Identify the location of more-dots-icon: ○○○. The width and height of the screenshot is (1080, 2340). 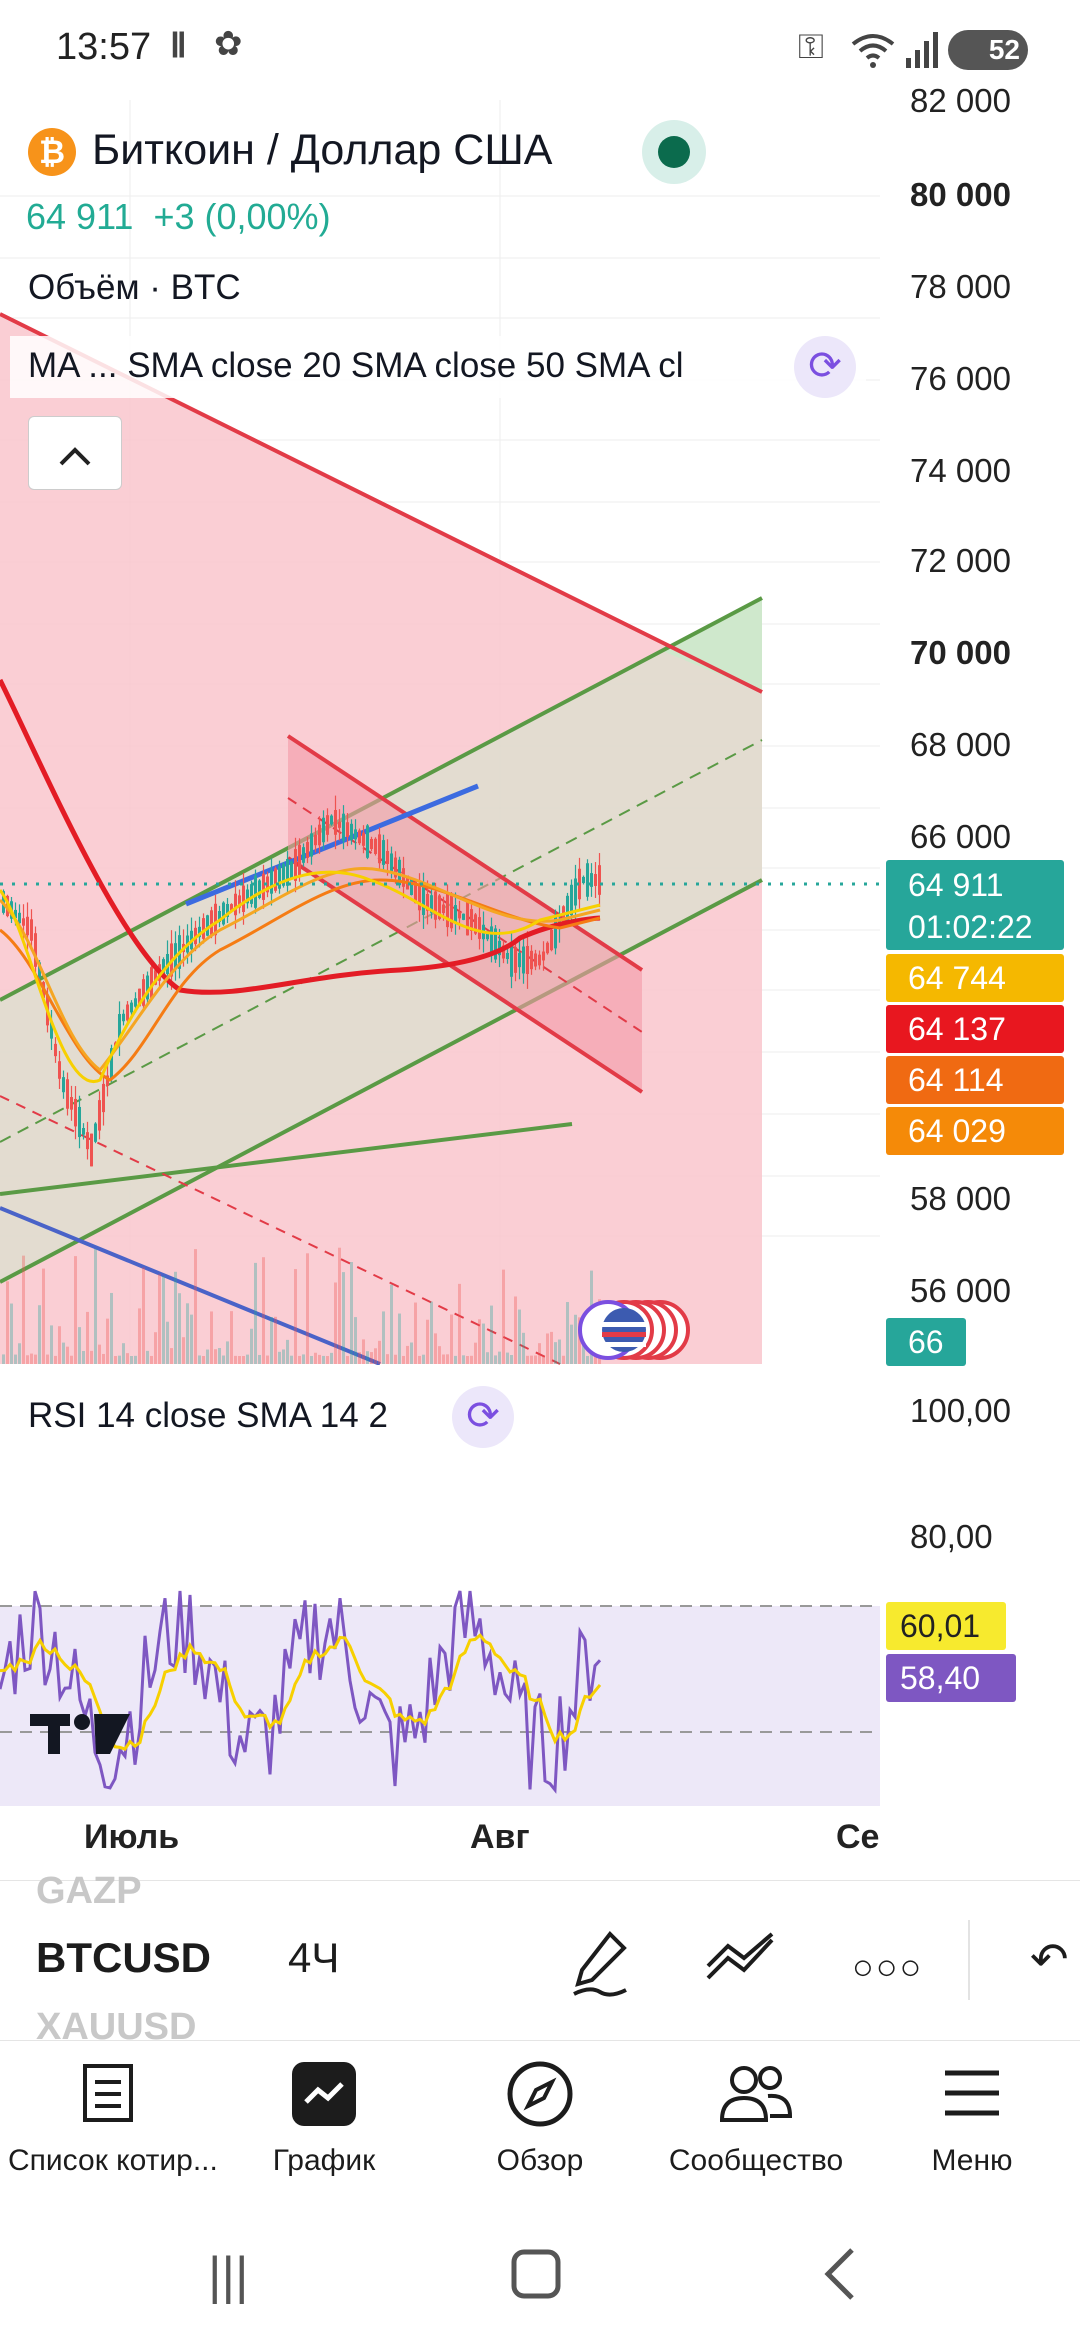
(887, 1967).